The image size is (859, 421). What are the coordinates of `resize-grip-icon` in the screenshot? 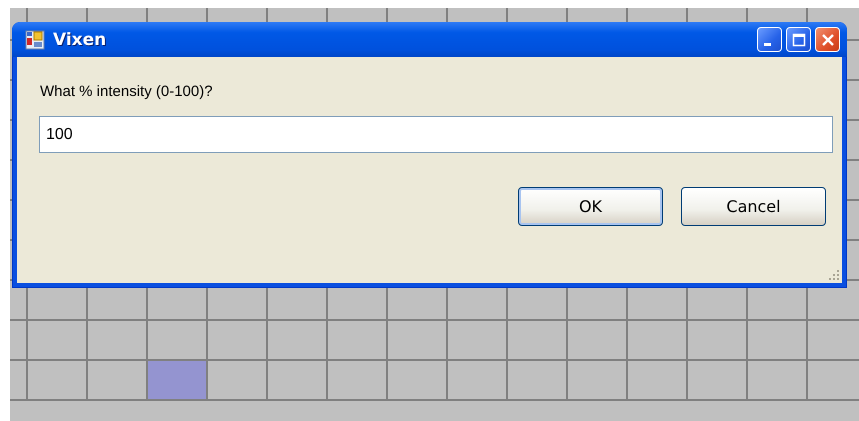 It's located at (834, 275).